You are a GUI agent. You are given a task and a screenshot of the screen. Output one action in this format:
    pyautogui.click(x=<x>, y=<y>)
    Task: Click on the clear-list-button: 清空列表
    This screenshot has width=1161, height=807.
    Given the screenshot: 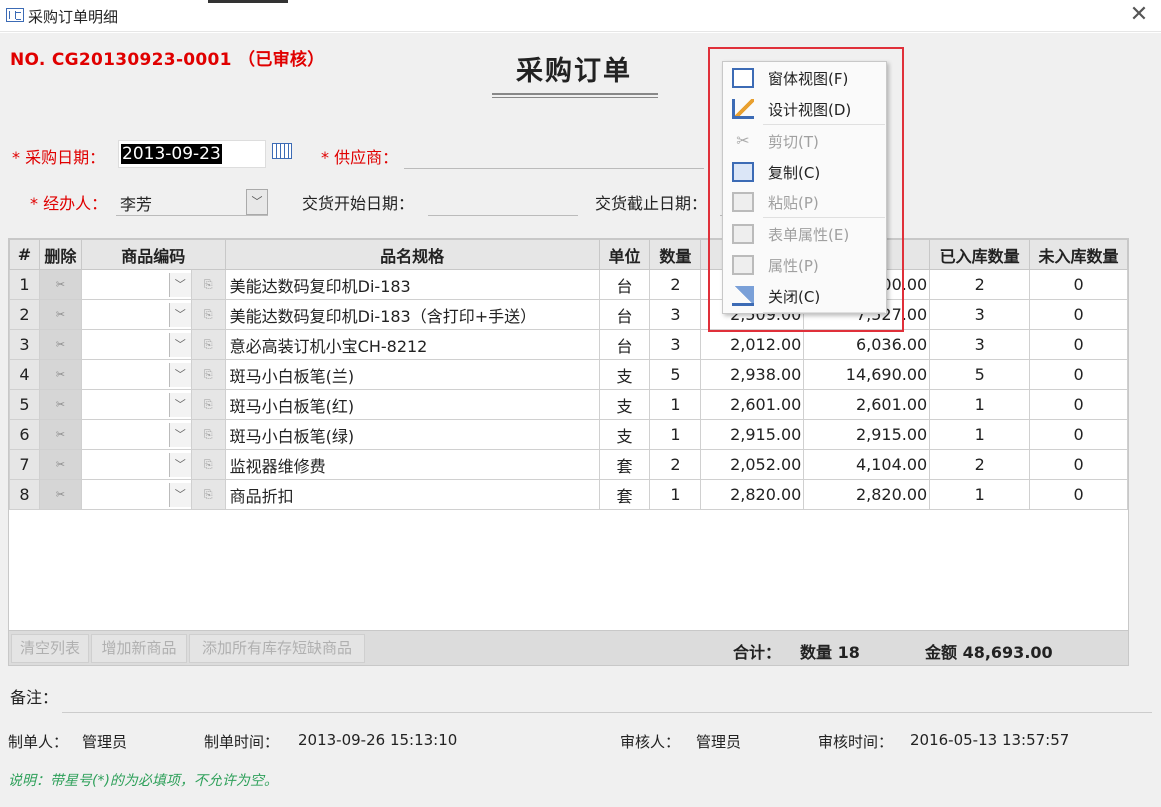 What is the action you would take?
    pyautogui.click(x=50, y=648)
    